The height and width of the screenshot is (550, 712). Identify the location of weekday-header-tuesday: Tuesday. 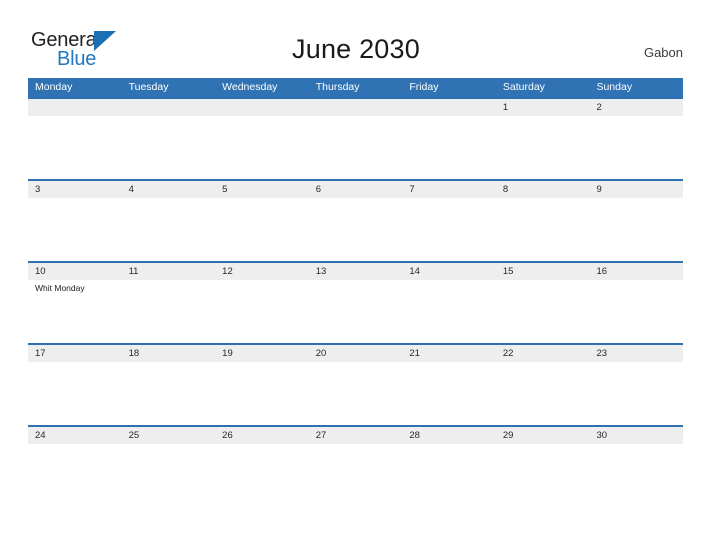
(148, 87).